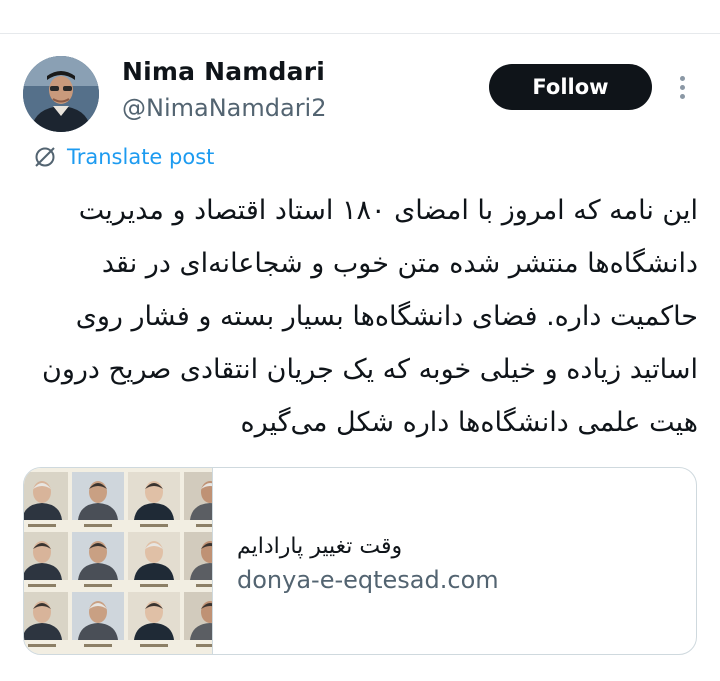  What do you see at coordinates (45, 157) in the screenshot?
I see `translate-icon` at bounding box center [45, 157].